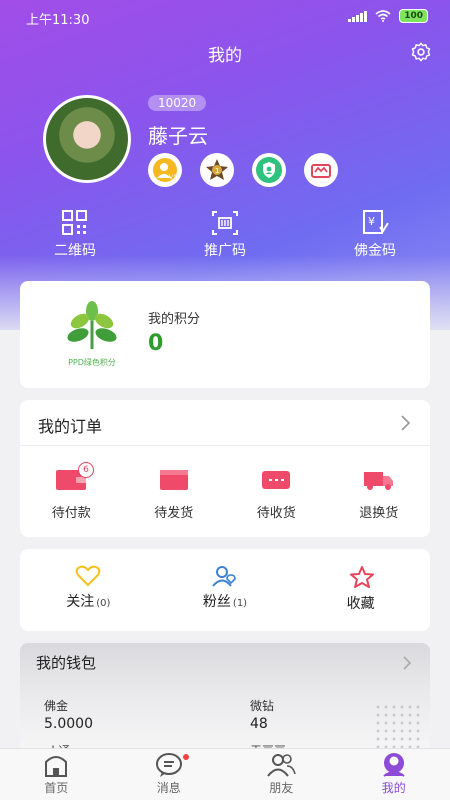 Image resolution: width=450 pixels, height=800 pixels. Describe the element at coordinates (87, 139) in the screenshot. I see `avatar` at that location.